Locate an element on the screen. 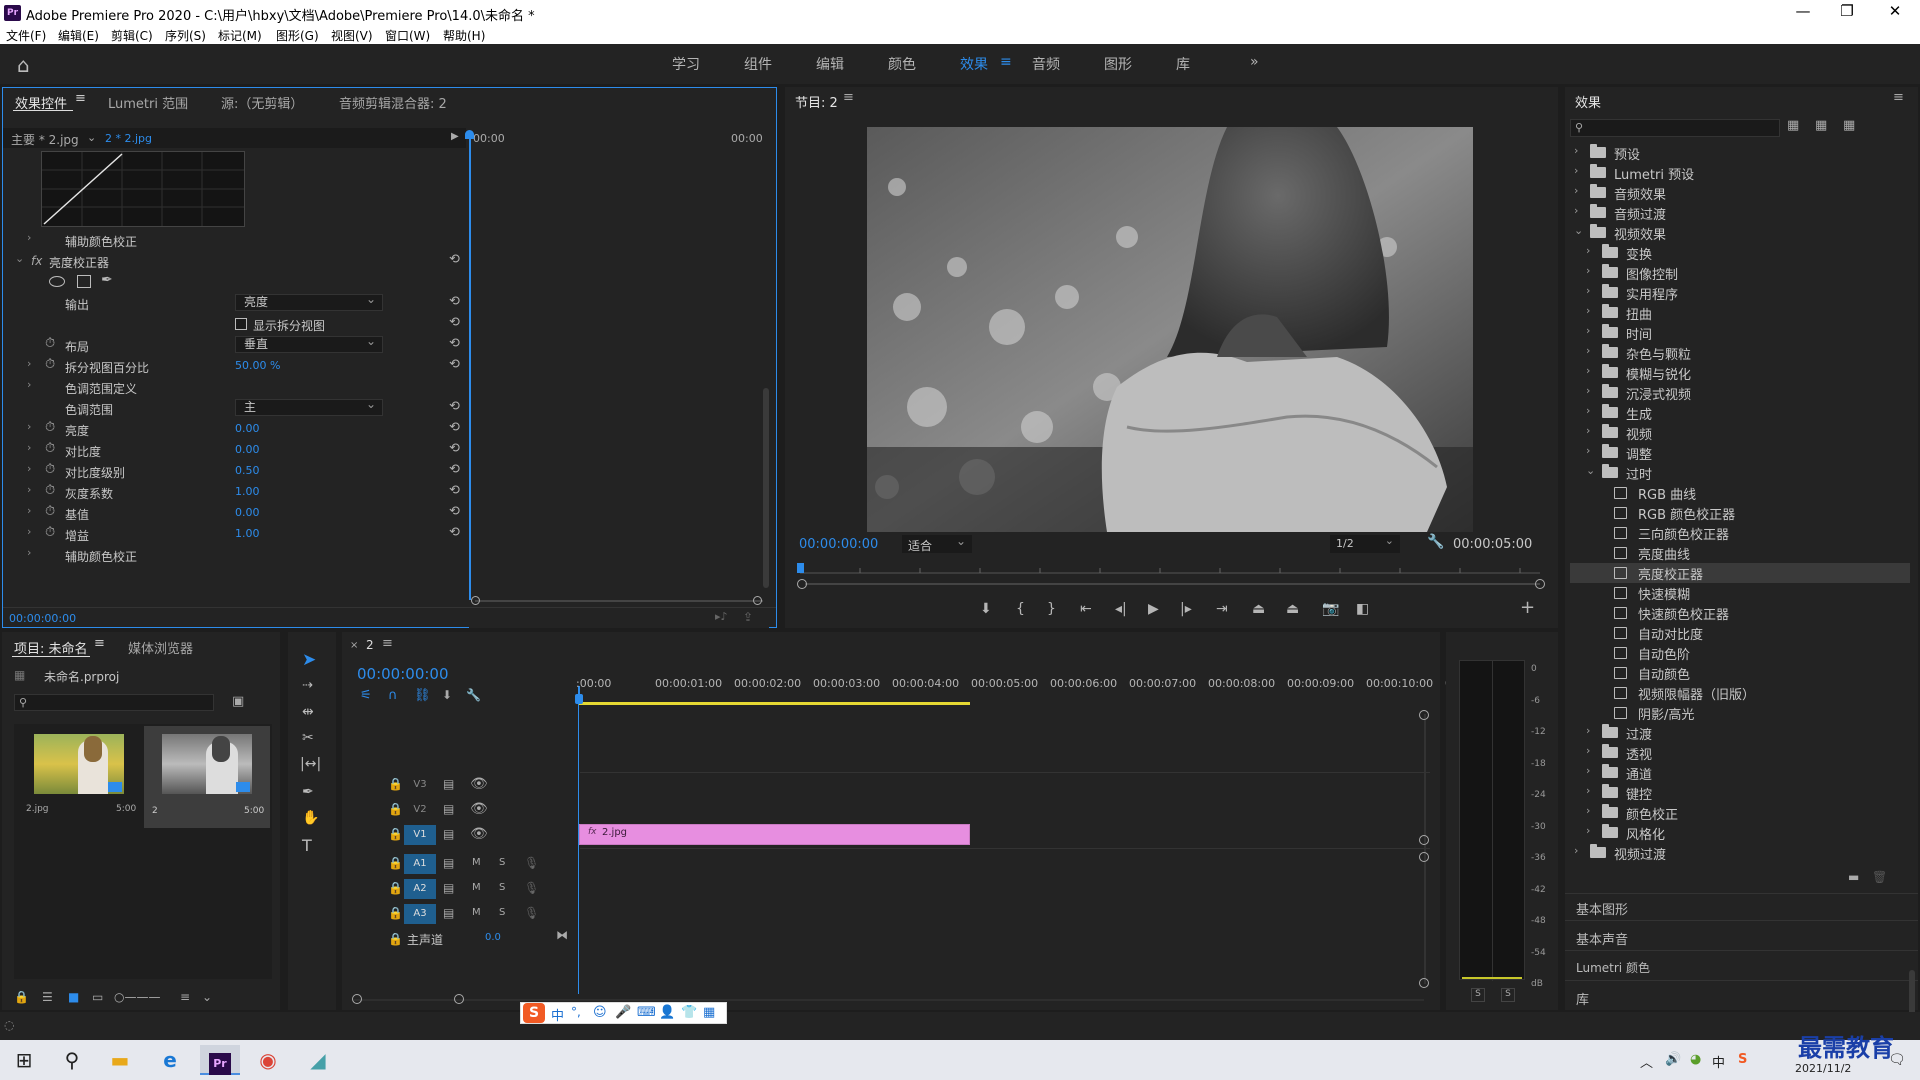 The width and height of the screenshot is (1920, 1080). windows-start-icon: ⊞ is located at coordinates (24, 1060).